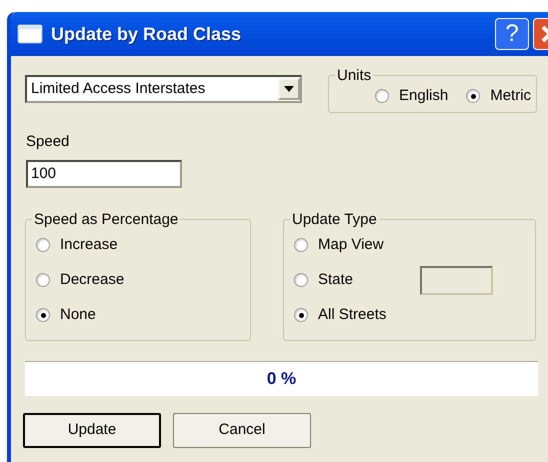 The height and width of the screenshot is (462, 548). I want to click on radio-label: Map View, so click(351, 245).